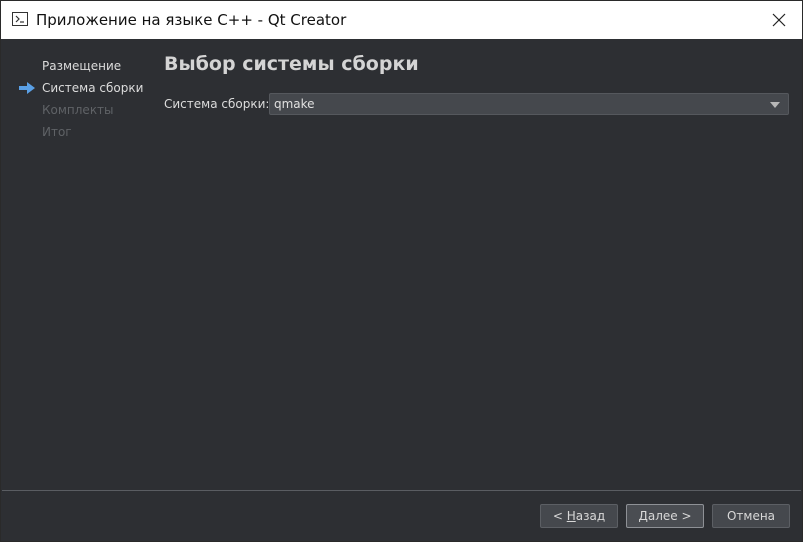  I want to click on cancel-button-label: Отмена, so click(751, 516).